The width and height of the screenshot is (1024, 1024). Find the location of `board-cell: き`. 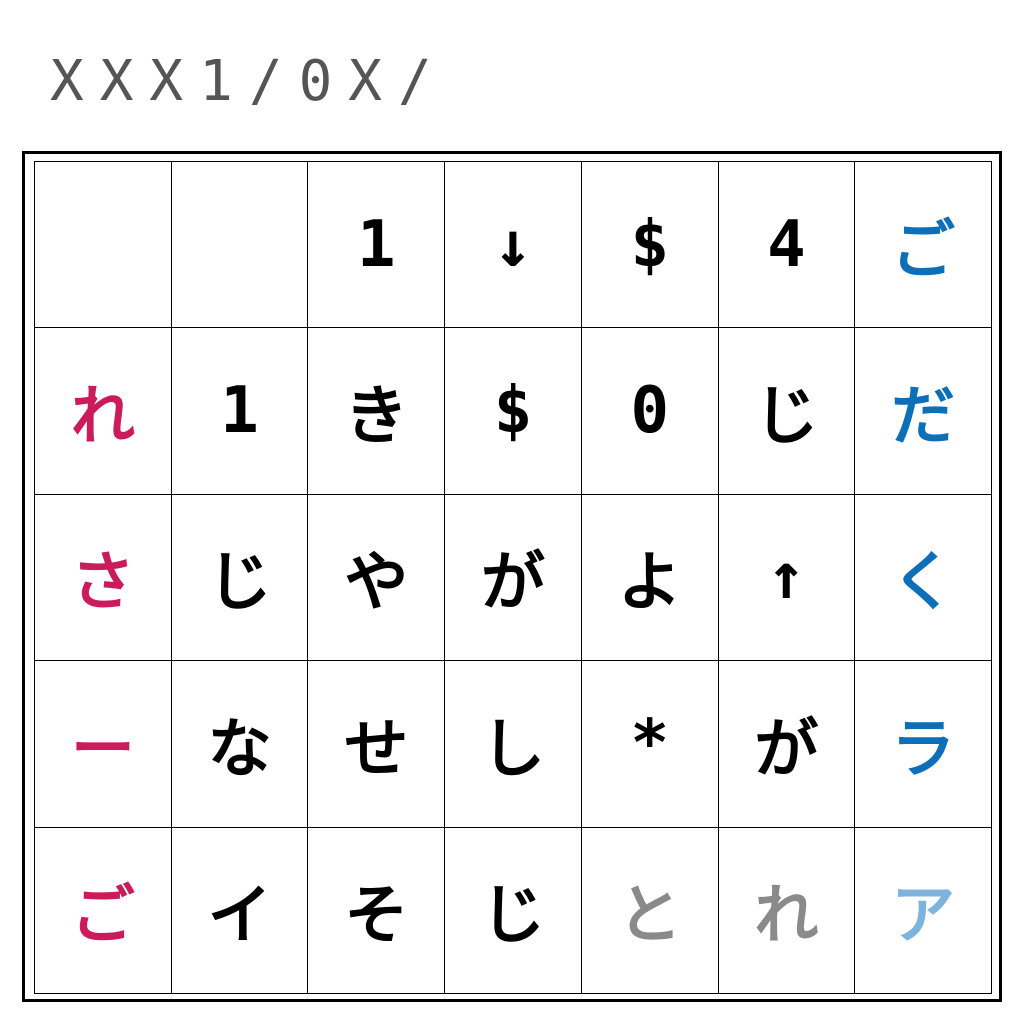

board-cell: き is located at coordinates (377, 411).